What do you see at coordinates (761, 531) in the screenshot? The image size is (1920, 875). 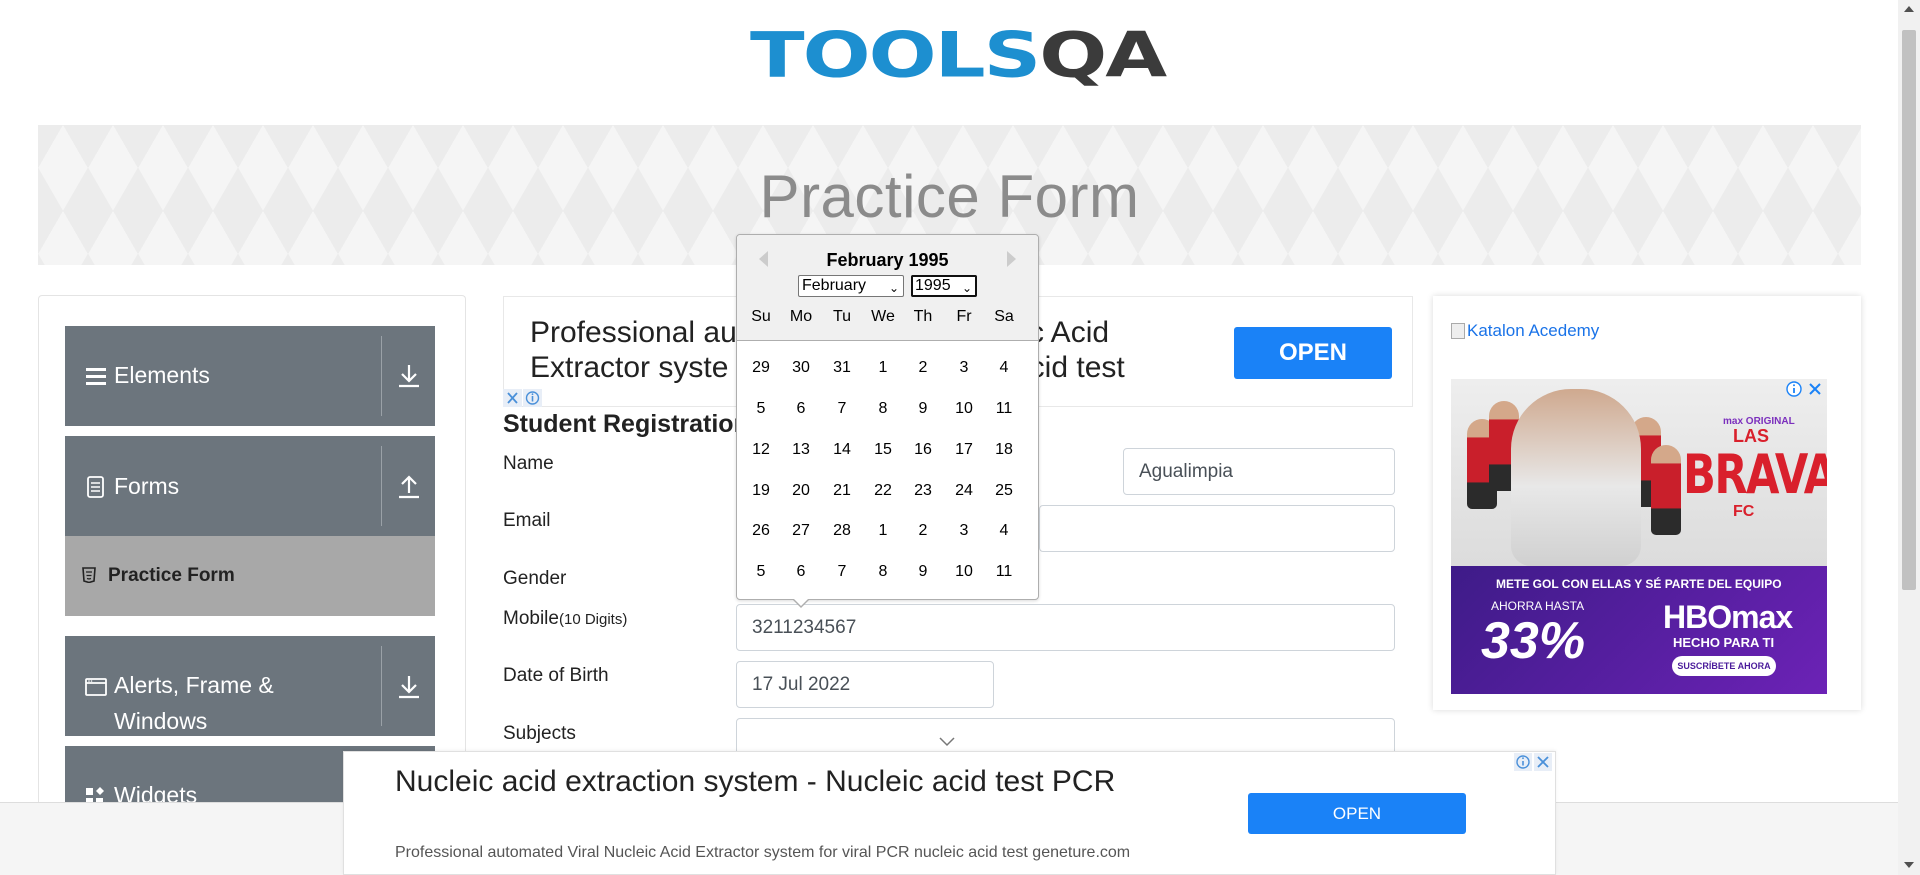 I see `calendar-day: 26` at bounding box center [761, 531].